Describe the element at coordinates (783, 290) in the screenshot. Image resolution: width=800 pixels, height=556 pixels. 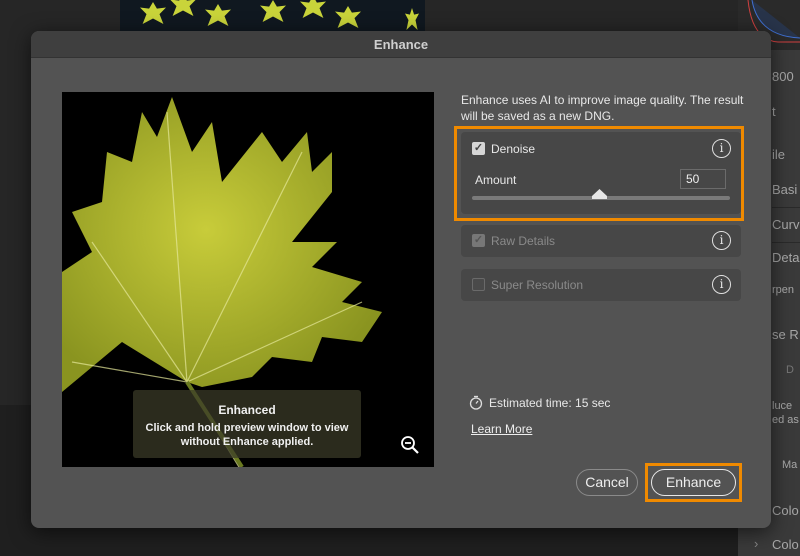
I see `panel-text: rpen` at that location.